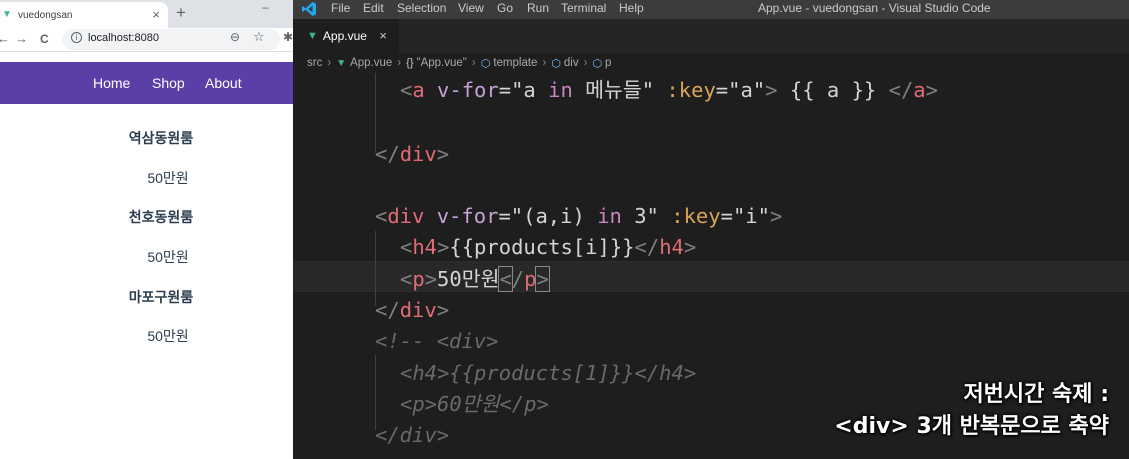 The image size is (1129, 459). I want to click on browser-toolbar: ← → C i localhost:8080 ⊖ ☆, so click(146, 40).